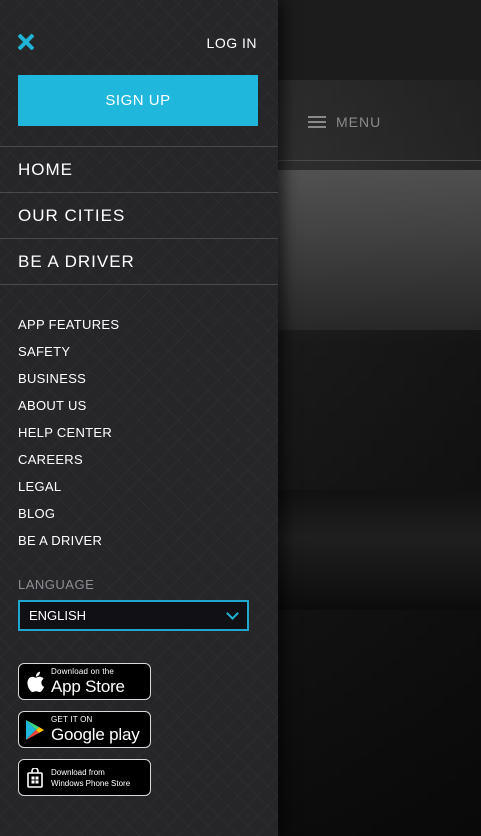 The height and width of the screenshot is (836, 481). I want to click on windows-store-icon, so click(35, 777).